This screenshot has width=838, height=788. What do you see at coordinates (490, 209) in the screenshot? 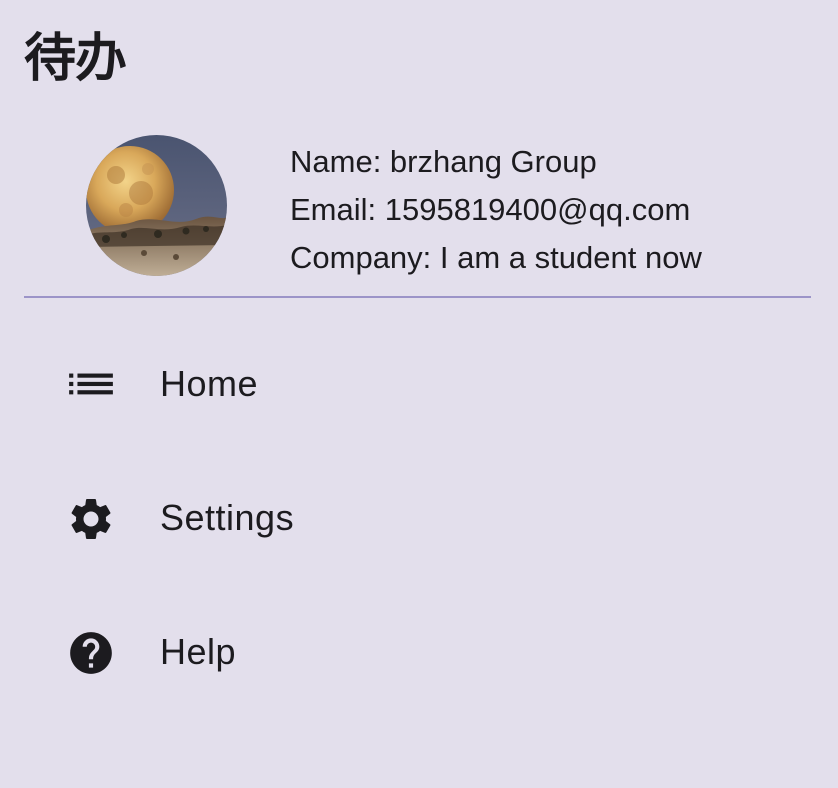
I see `profile-email: Email: 1595819400@qq.com` at bounding box center [490, 209].